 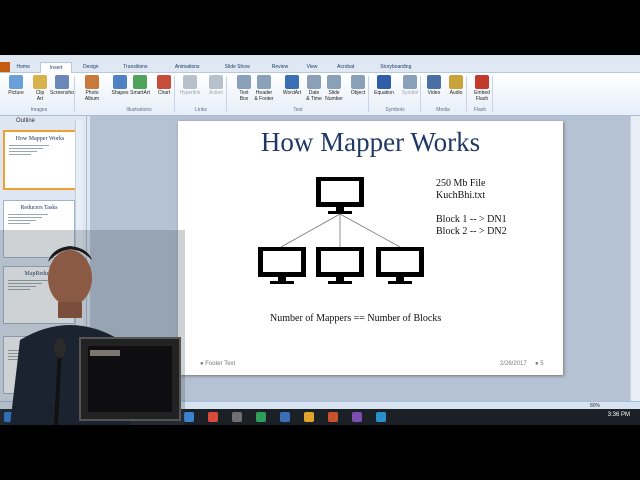 I want to click on slide-thumbnail: How Mapper Works, so click(x=40, y=160).